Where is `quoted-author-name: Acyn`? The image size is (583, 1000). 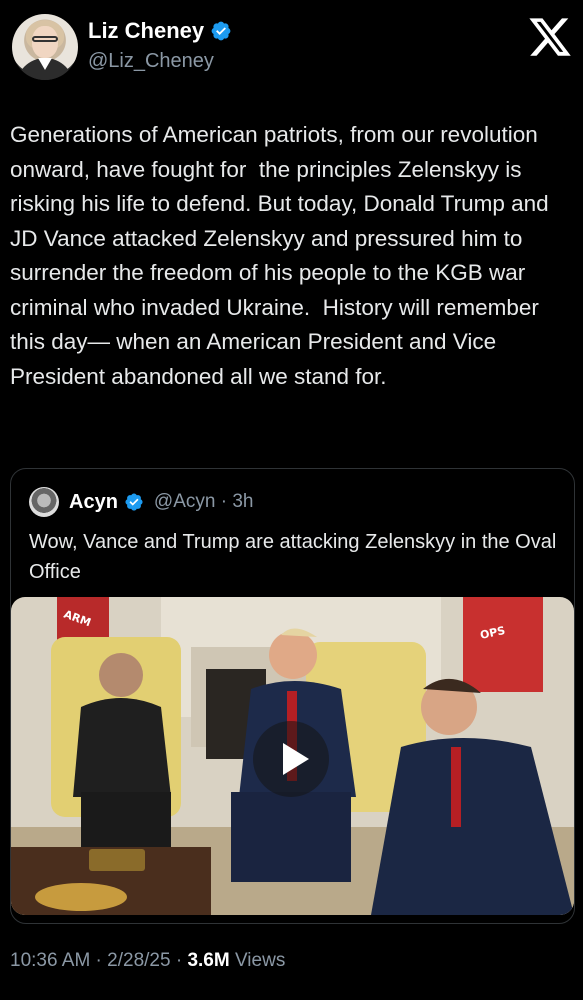
quoted-author-name: Acyn is located at coordinates (93, 502).